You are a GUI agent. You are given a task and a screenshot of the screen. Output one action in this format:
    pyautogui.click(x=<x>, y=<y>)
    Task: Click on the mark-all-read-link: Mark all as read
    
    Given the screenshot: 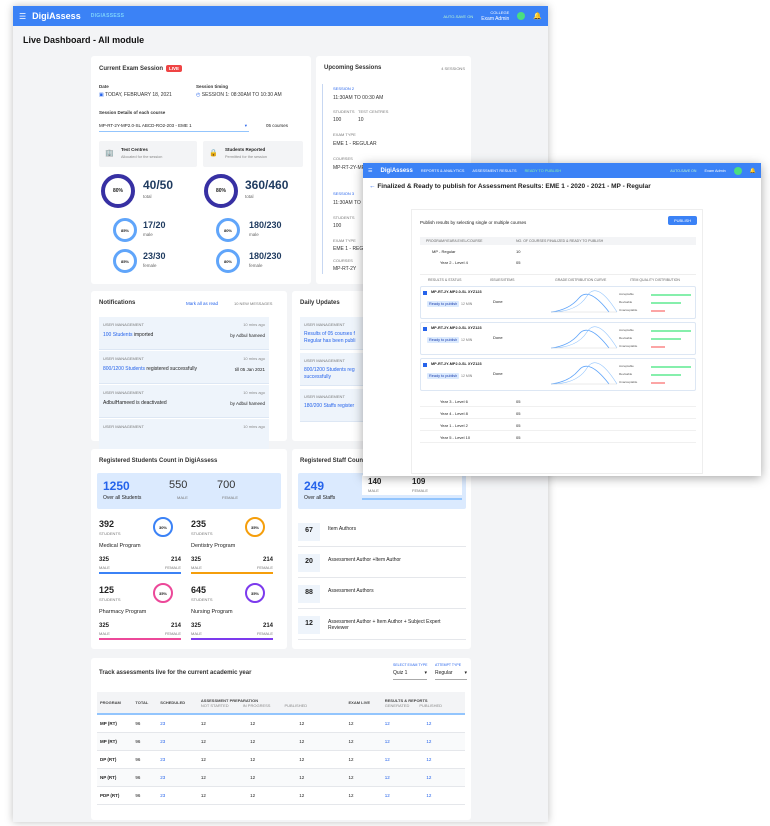 What is the action you would take?
    pyautogui.click(x=202, y=303)
    